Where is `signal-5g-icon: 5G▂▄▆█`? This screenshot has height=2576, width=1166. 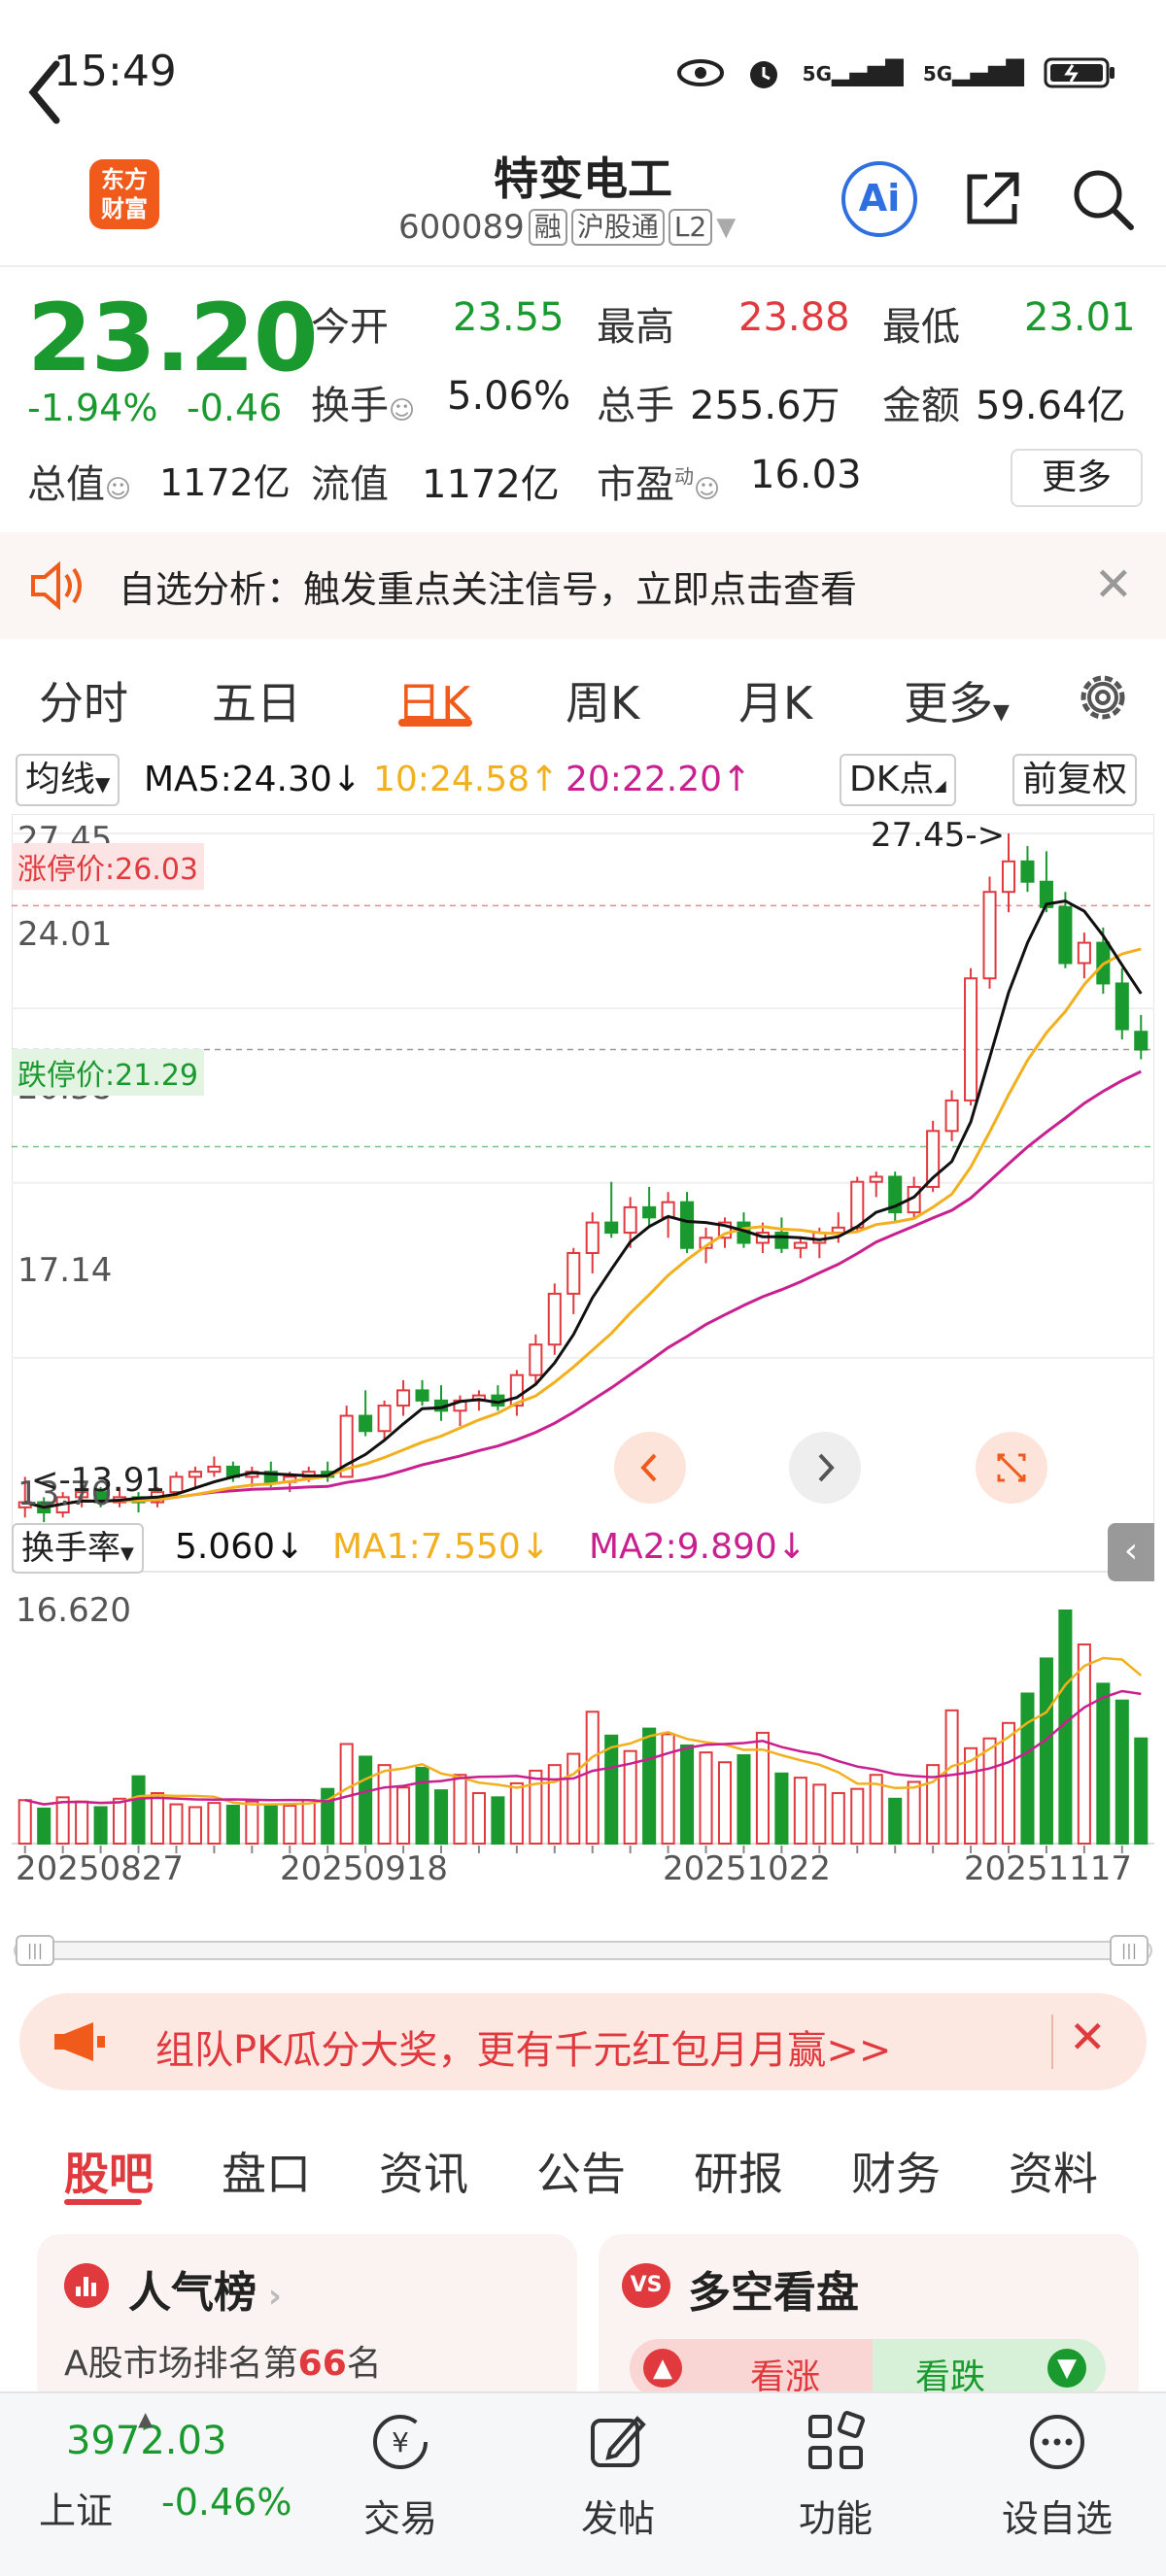
signal-5g-icon: 5G▂▄▆█ is located at coordinates (853, 72).